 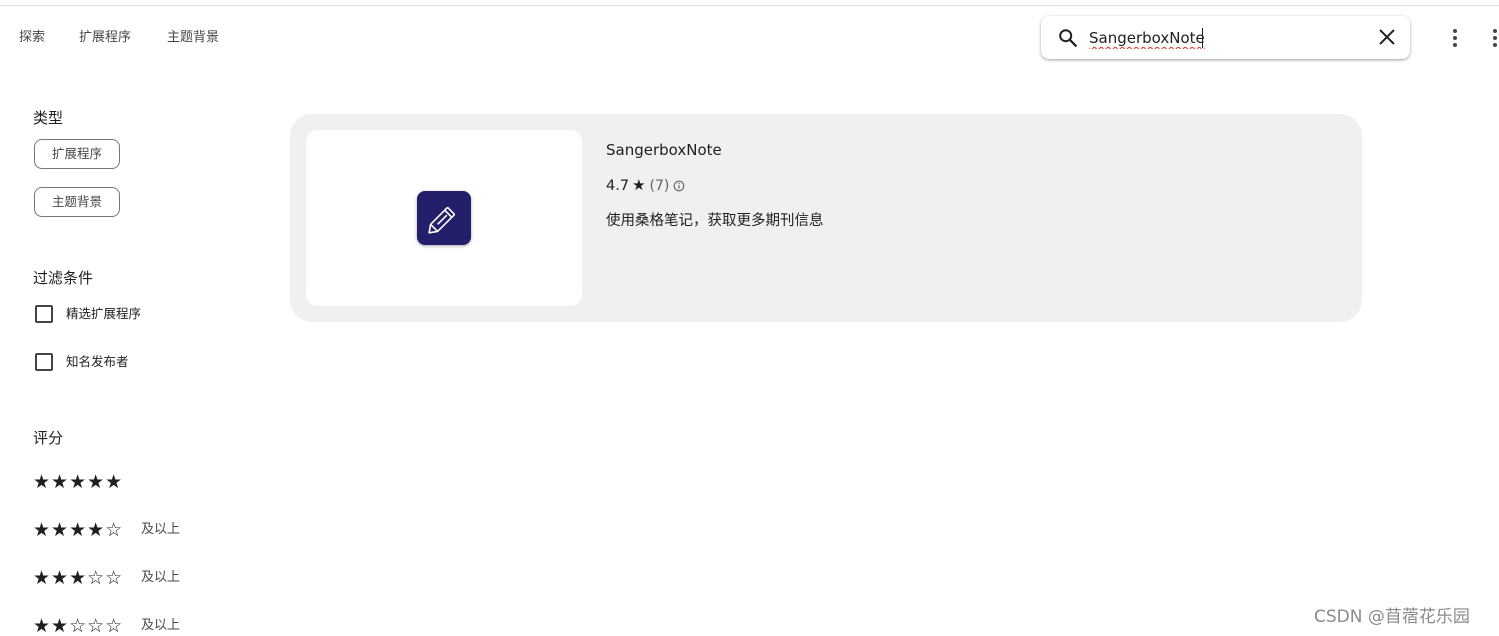 I want to click on rating-section-title: 评分, so click(x=48, y=438).